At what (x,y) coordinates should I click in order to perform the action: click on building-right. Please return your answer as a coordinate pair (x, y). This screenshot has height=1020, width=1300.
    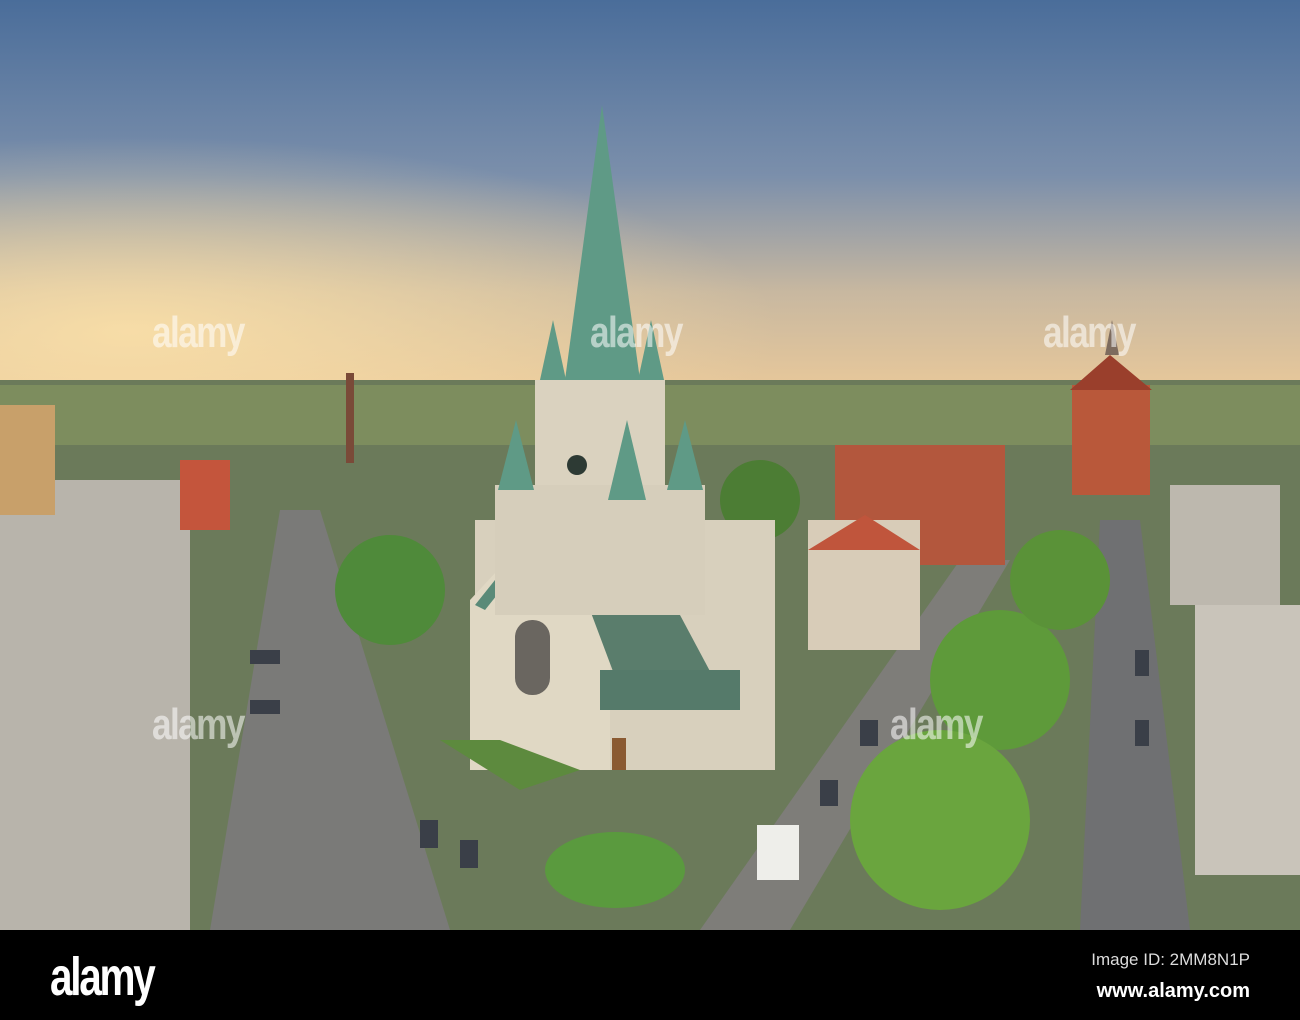
    Looking at the image, I should click on (1247, 740).